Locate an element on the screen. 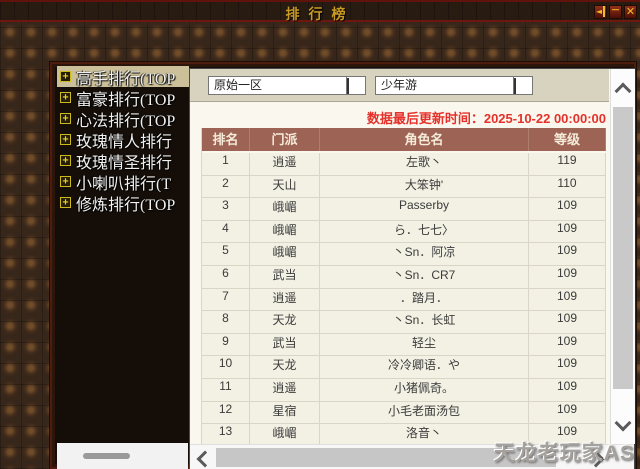 The width and height of the screenshot is (640, 469). table-row: 12 星宿 小毛老面汤包 109 is located at coordinates (404, 413).